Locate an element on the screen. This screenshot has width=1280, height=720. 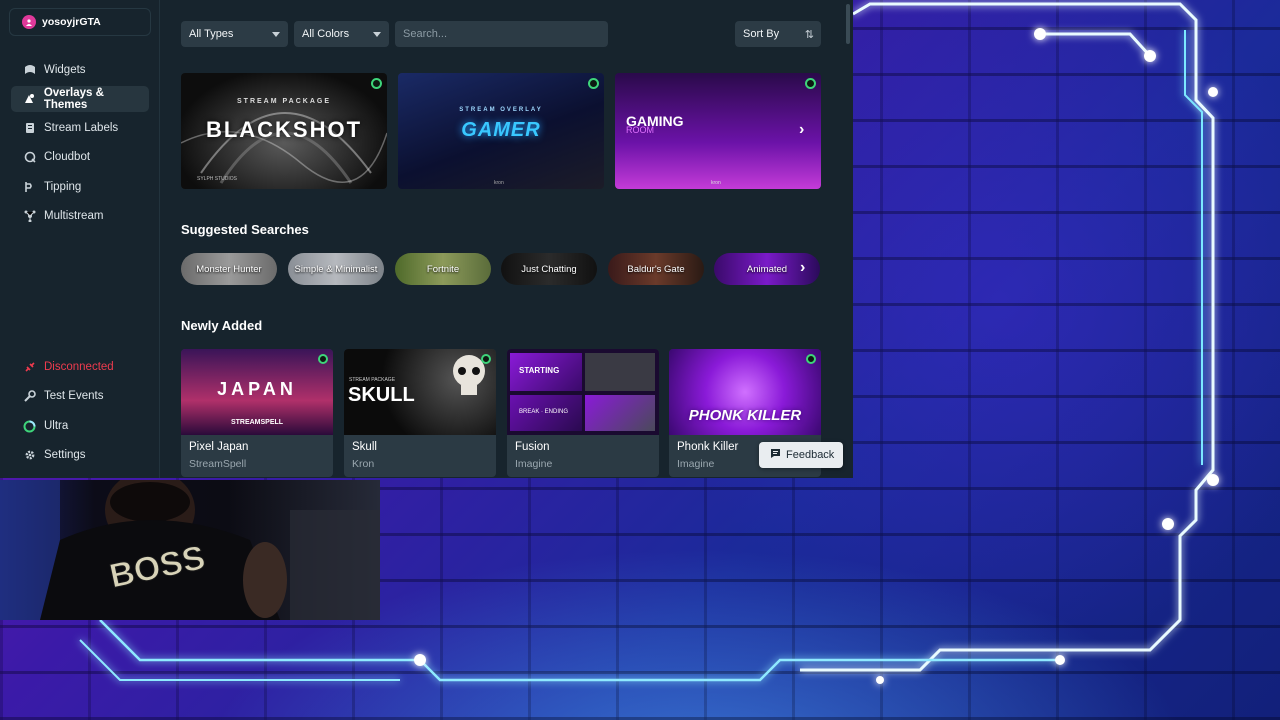
sidebar-item-label: Cloudbot is located at coordinates (67, 157).